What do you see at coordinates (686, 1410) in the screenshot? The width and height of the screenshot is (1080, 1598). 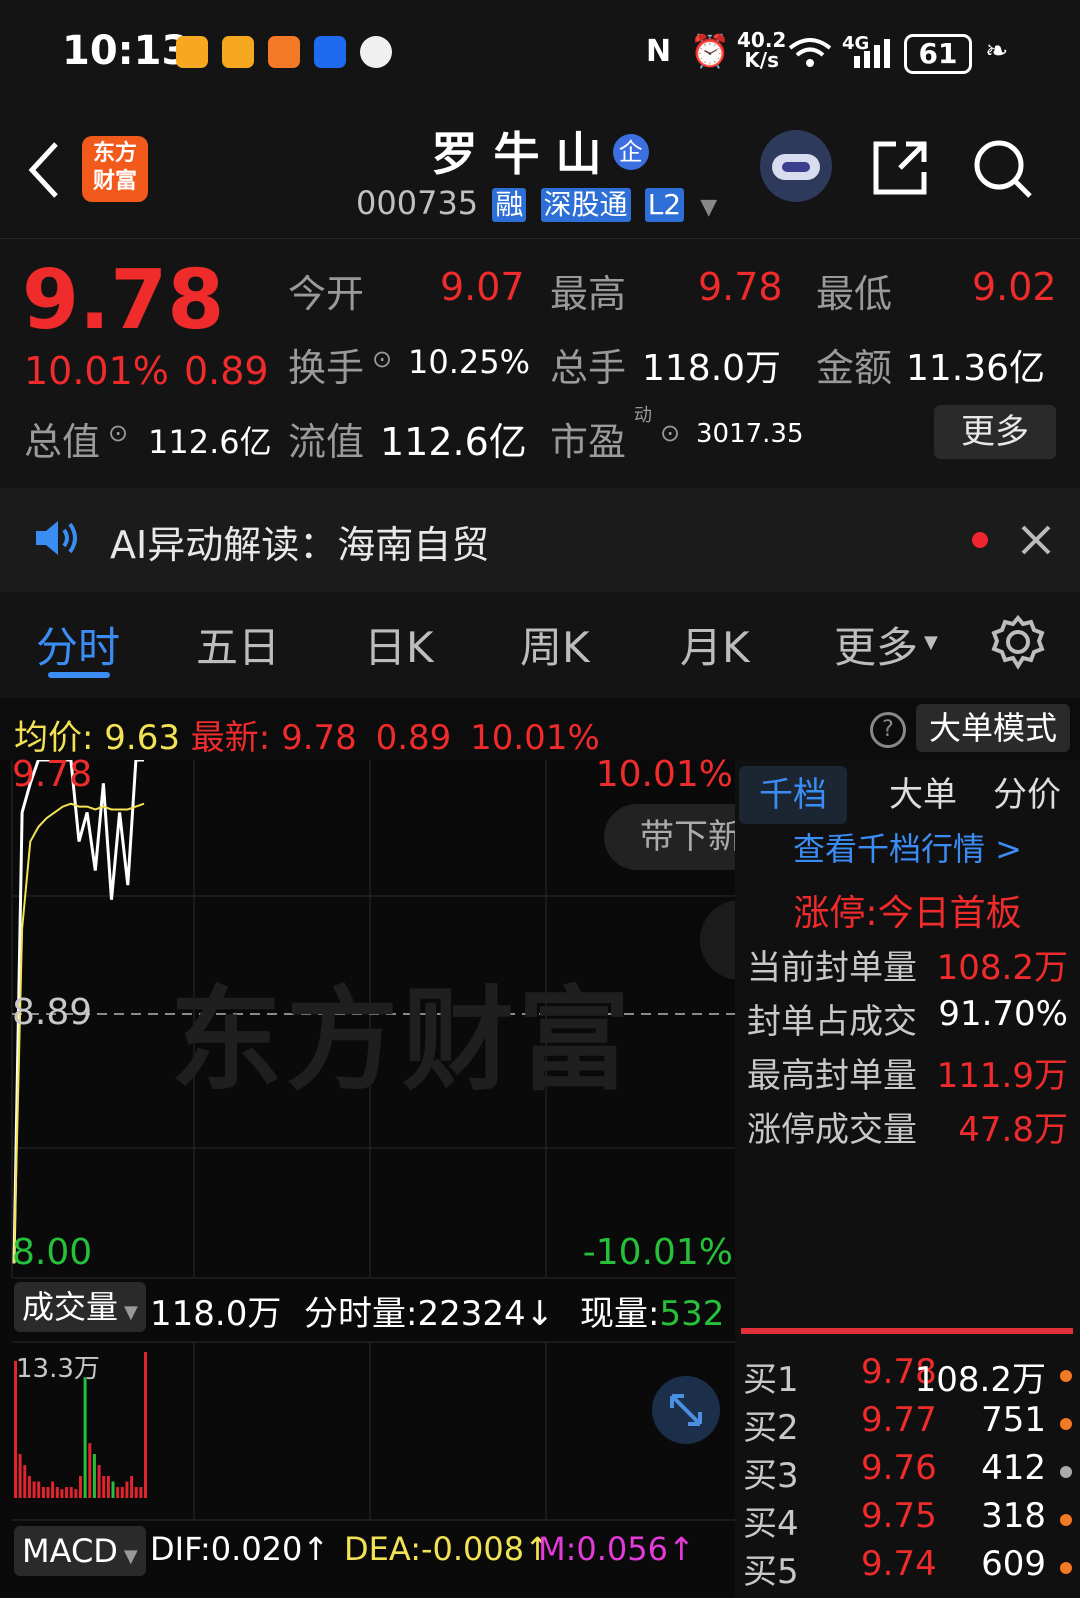 I see `expand-chart-button` at bounding box center [686, 1410].